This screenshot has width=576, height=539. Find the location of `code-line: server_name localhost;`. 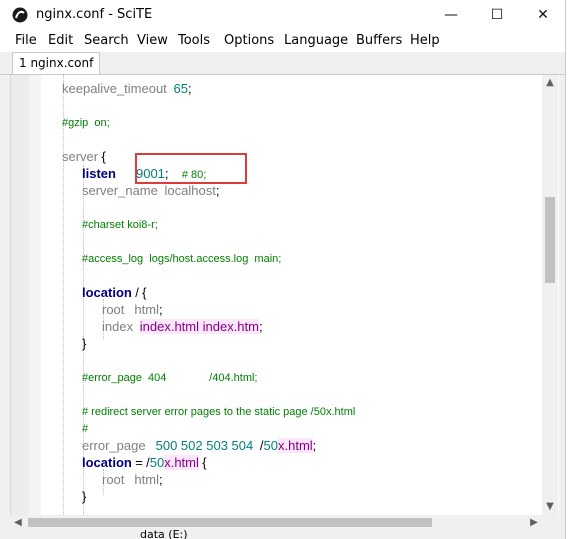

code-line: server_name localhost; is located at coordinates (150, 191).